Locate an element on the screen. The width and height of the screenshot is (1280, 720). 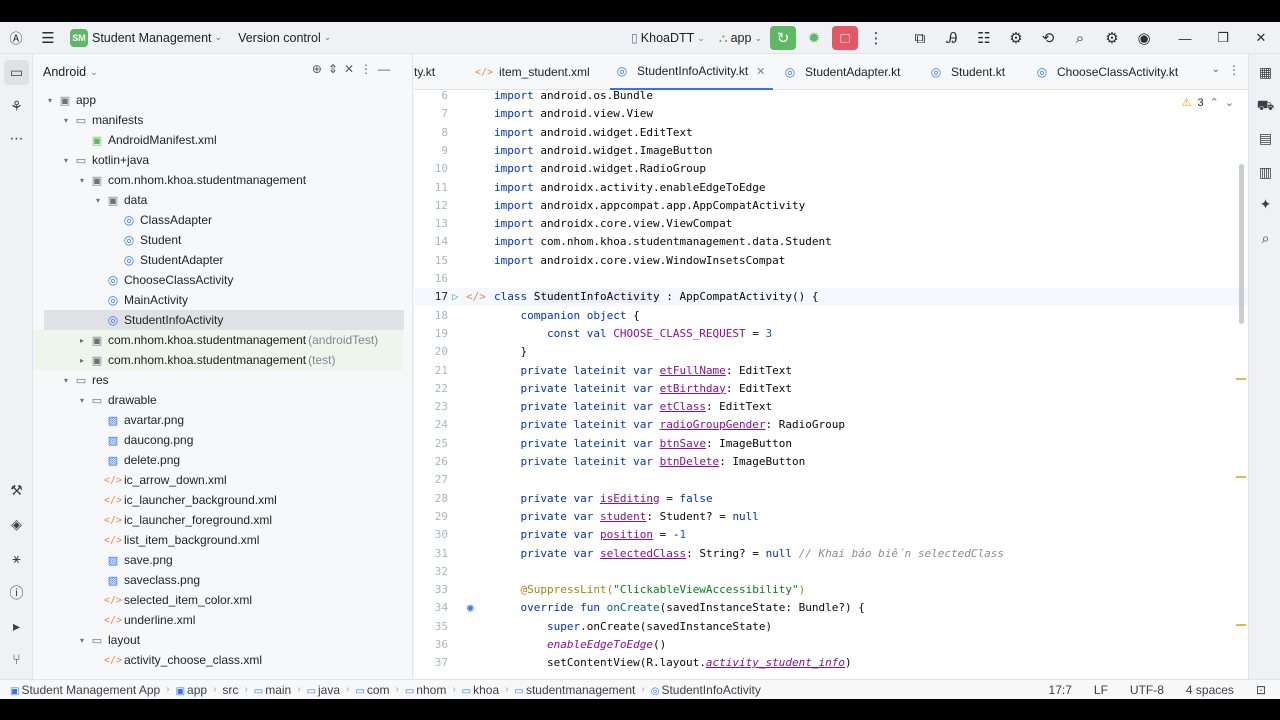
tree-item: ▾ ▣ data is located at coordinates (218, 200).